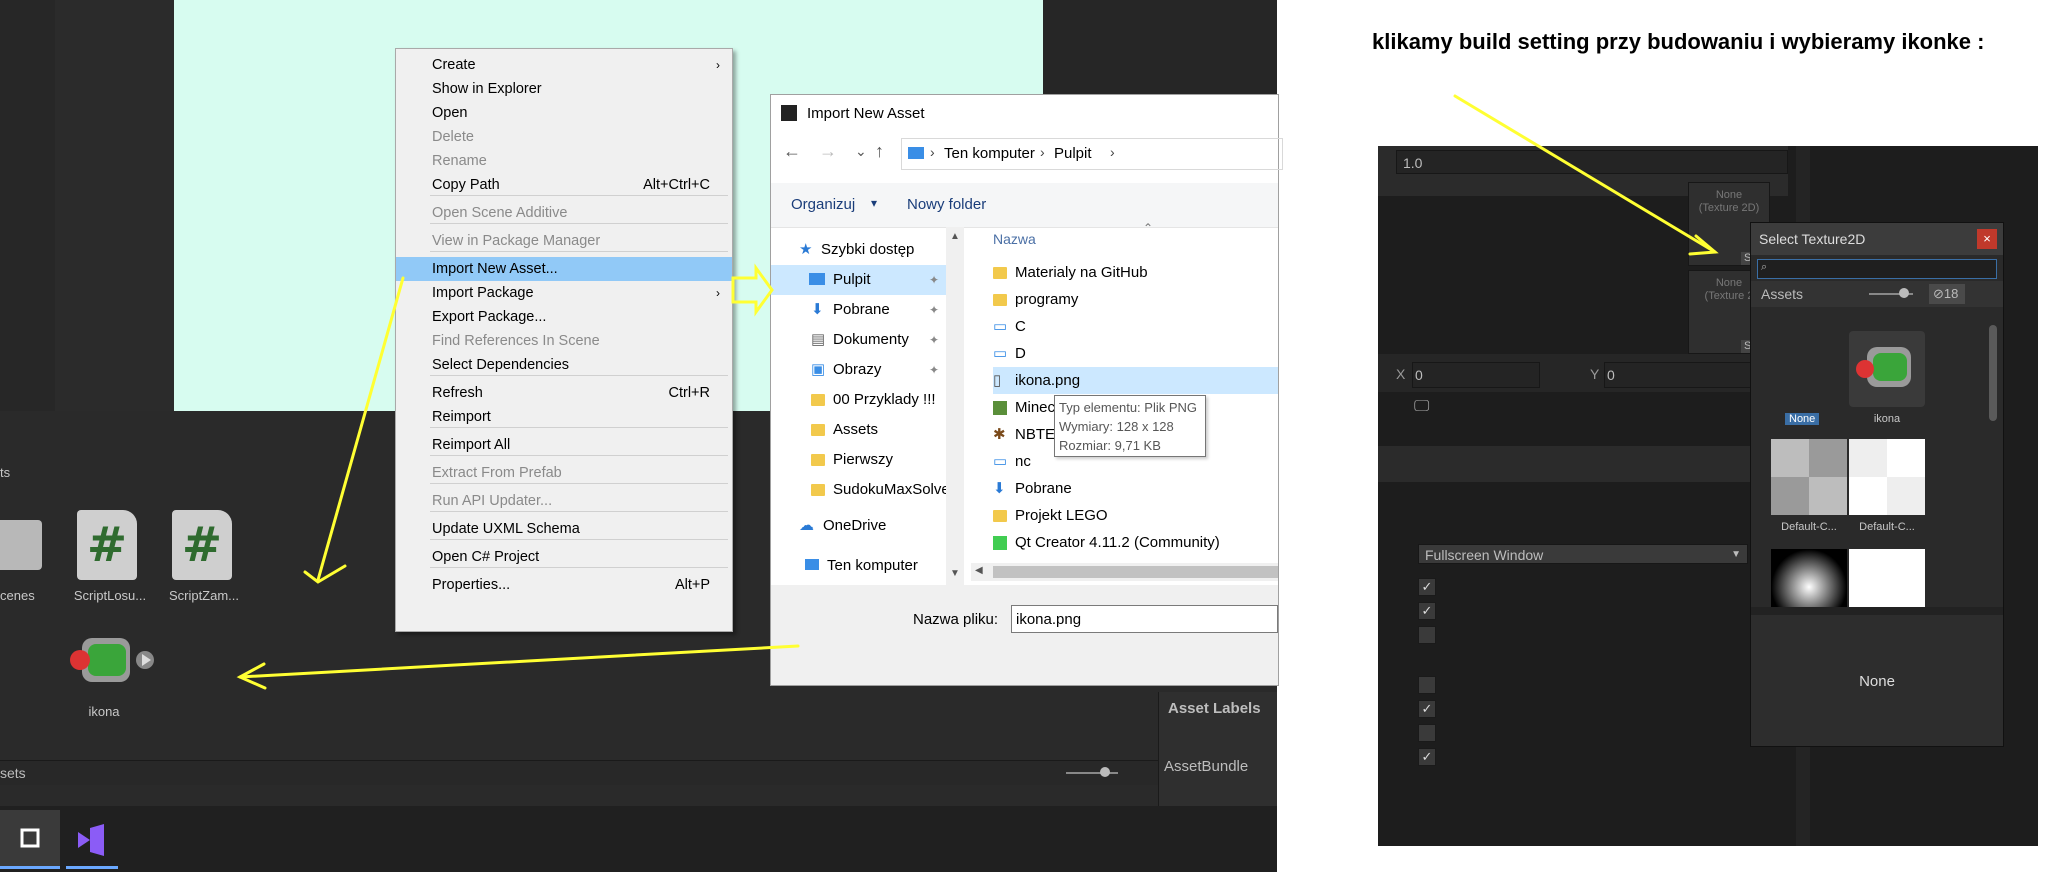  I want to click on arrow-dialog-to-asset, so click(519, 661).